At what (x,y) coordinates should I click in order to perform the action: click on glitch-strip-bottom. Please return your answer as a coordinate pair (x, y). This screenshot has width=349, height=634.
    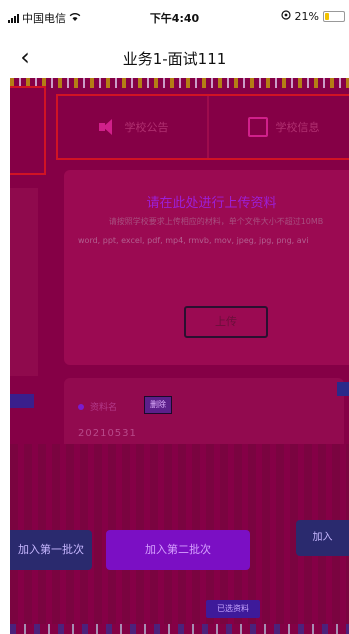
    Looking at the image, I should click on (179, 629).